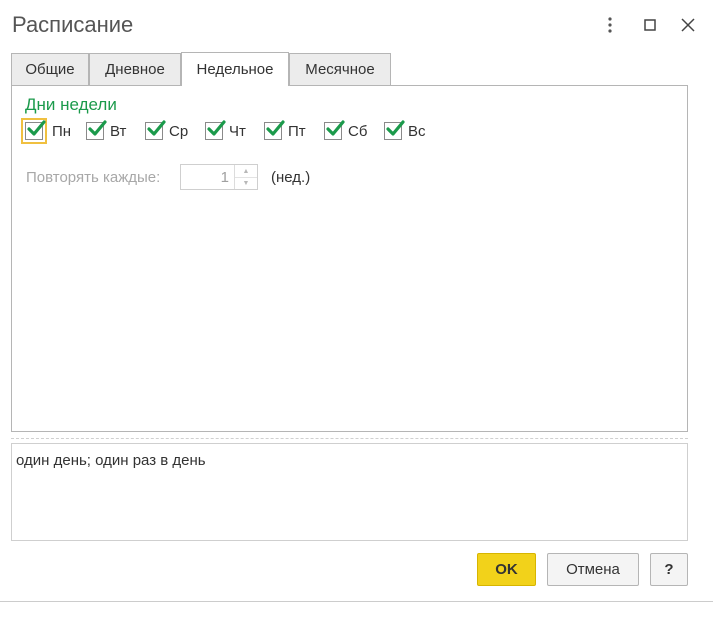  Describe the element at coordinates (349, 438) in the screenshot. I see `divider` at that location.